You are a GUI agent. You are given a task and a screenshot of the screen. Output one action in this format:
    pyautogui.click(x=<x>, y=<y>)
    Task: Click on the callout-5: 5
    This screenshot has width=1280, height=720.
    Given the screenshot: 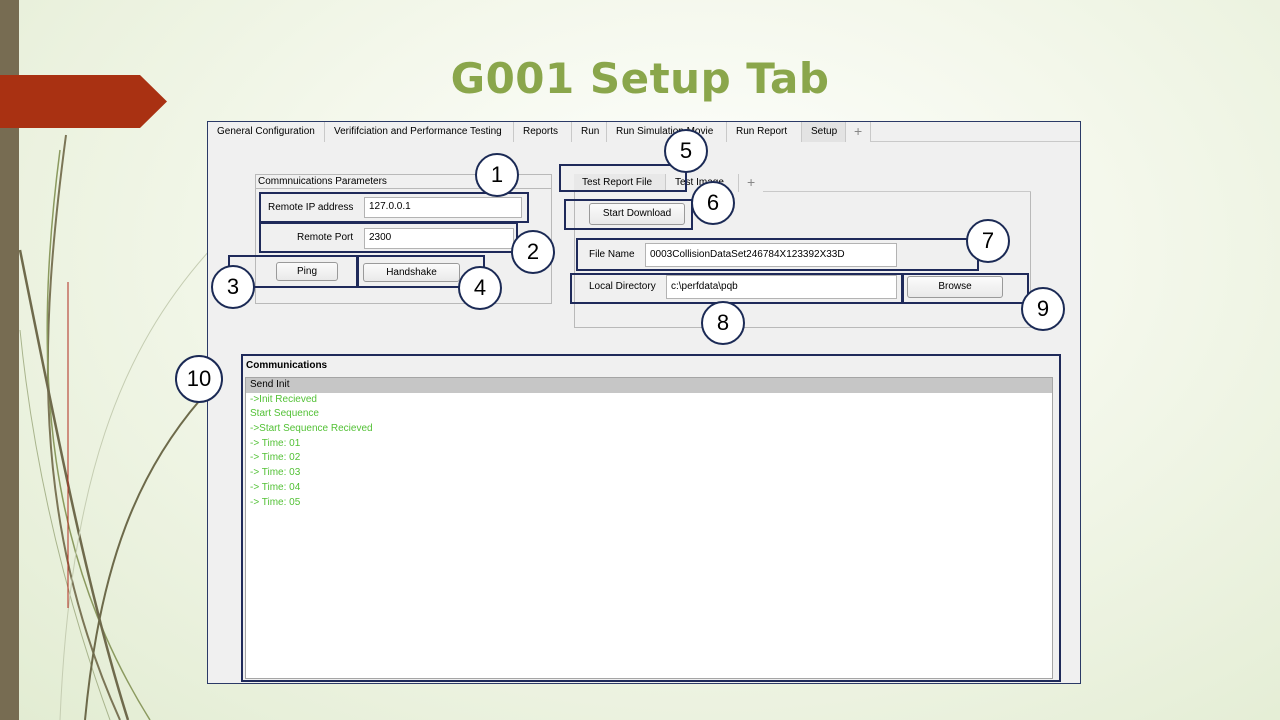 What is the action you would take?
    pyautogui.click(x=686, y=151)
    